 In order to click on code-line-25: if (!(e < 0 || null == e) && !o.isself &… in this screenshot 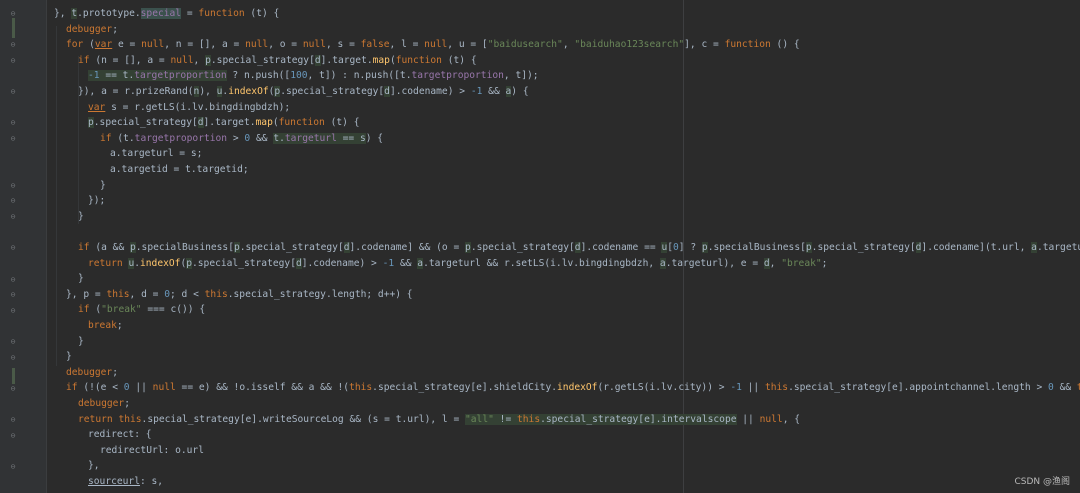, I will do `click(573, 388)`.